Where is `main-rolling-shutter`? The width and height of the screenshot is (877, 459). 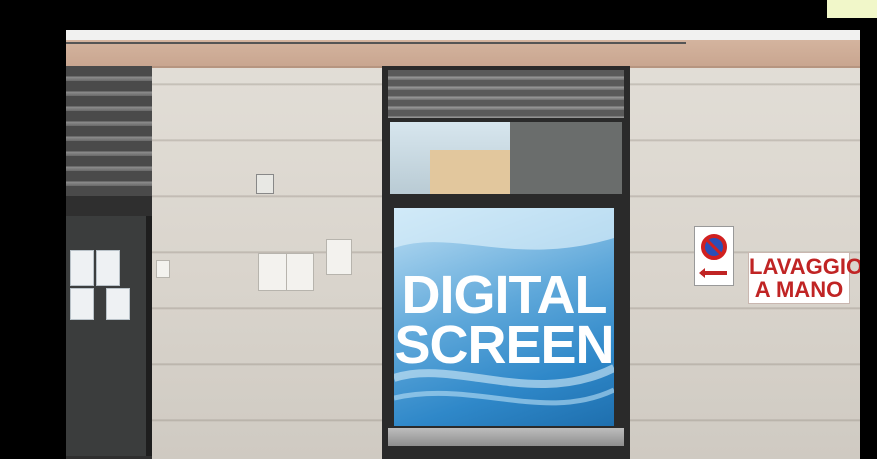 main-rolling-shutter is located at coordinates (506, 94).